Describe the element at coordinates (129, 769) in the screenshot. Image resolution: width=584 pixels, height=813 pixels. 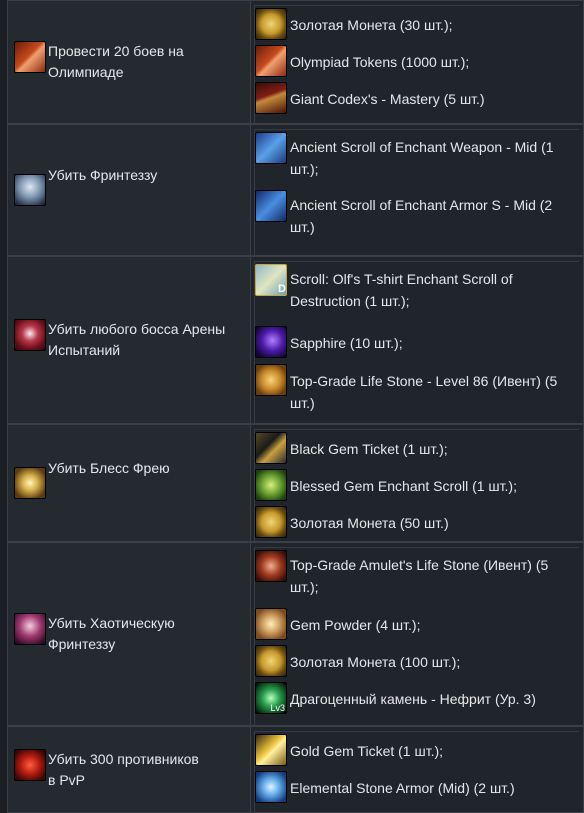
I see `task-cell: Убить 300 противников в PvP` at that location.